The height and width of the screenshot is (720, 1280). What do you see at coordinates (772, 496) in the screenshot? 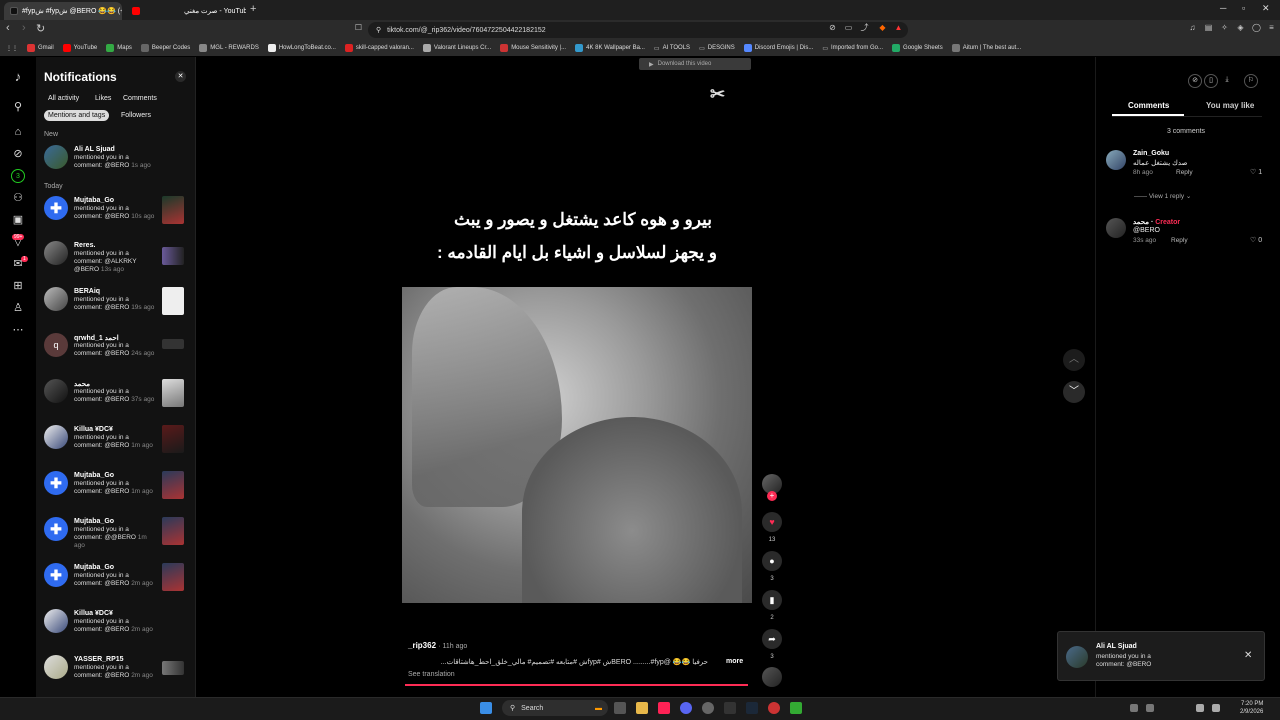
I see `follow-plus-icon: +` at bounding box center [772, 496].